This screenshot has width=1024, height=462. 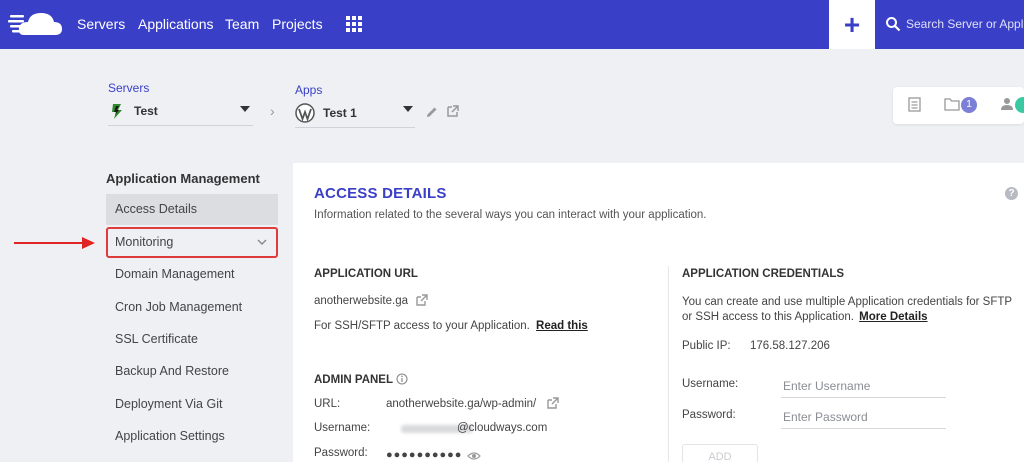 I want to click on application-url-value: anotherwebsite.ga, so click(x=361, y=301).